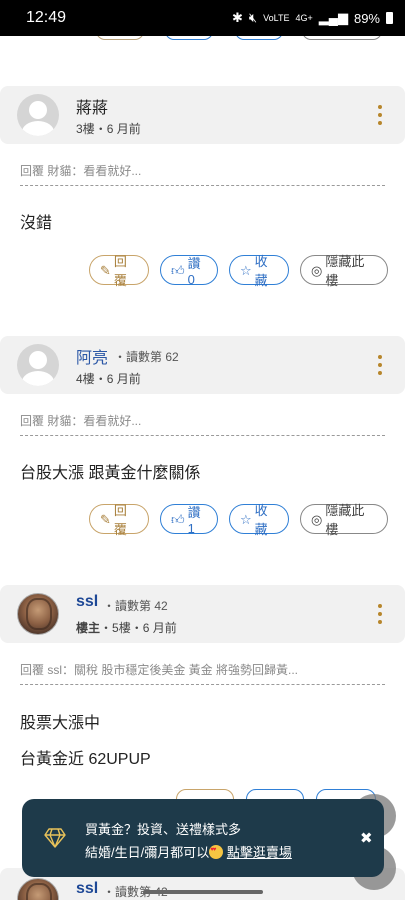 The height and width of the screenshot is (900, 405). Describe the element at coordinates (203, 892) in the screenshot. I see `home-indicator` at that location.